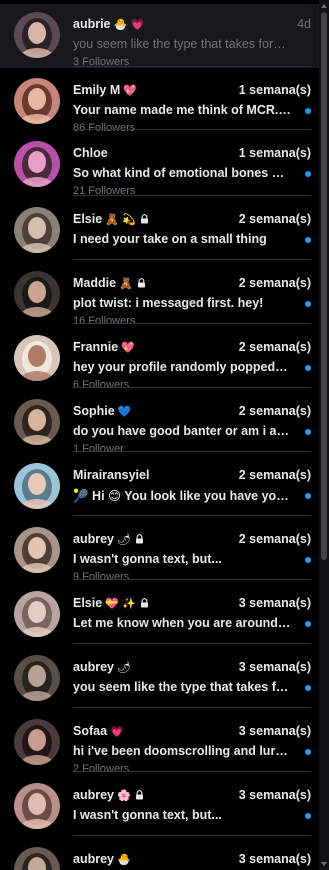 The width and height of the screenshot is (329, 870). Describe the element at coordinates (129, 24) in the screenshot. I see `name-emoji: 🐣 💗` at that location.